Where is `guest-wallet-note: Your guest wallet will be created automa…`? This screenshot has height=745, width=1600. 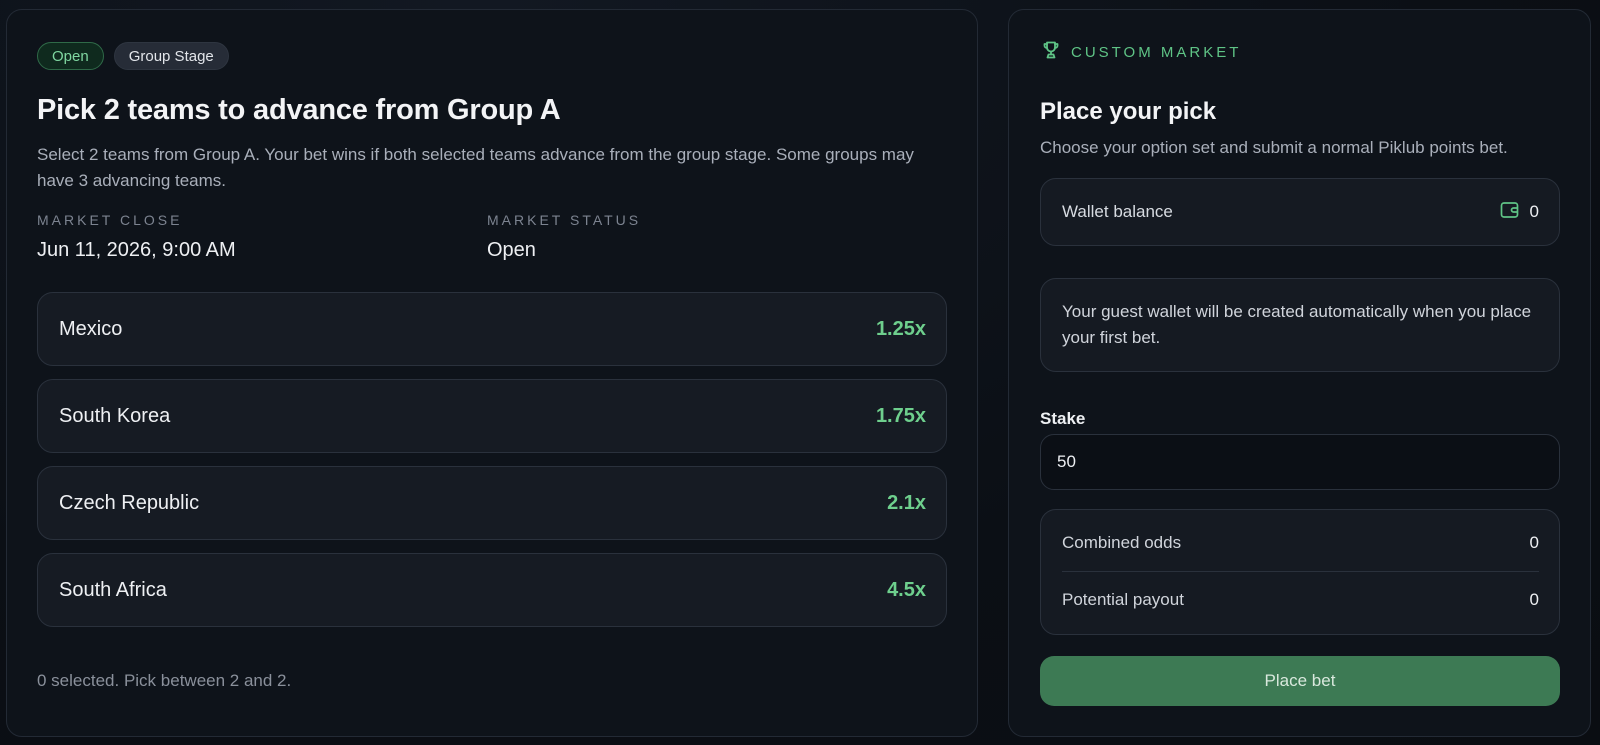
guest-wallet-note: Your guest wallet will be created automa… is located at coordinates (1300, 325).